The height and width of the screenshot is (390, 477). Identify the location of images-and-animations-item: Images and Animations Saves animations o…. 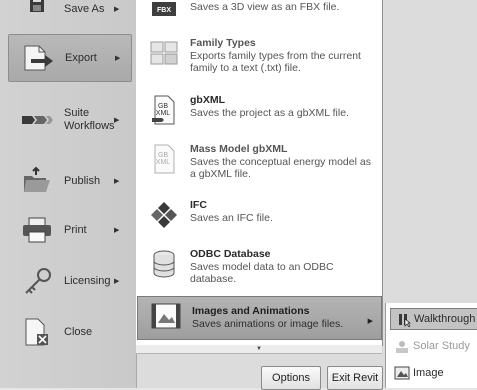
(259, 318).